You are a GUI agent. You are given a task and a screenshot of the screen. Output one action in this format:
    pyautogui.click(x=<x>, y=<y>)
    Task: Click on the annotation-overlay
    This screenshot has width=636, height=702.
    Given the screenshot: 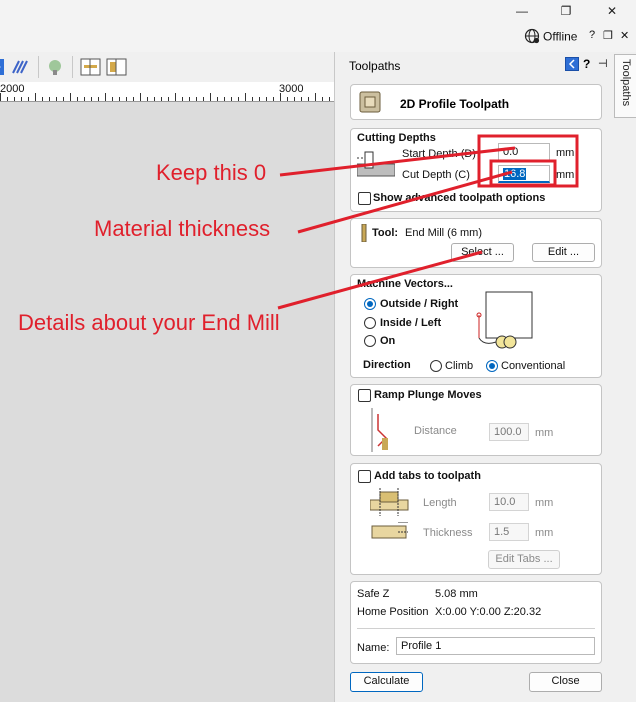 What is the action you would take?
    pyautogui.click(x=428, y=222)
    